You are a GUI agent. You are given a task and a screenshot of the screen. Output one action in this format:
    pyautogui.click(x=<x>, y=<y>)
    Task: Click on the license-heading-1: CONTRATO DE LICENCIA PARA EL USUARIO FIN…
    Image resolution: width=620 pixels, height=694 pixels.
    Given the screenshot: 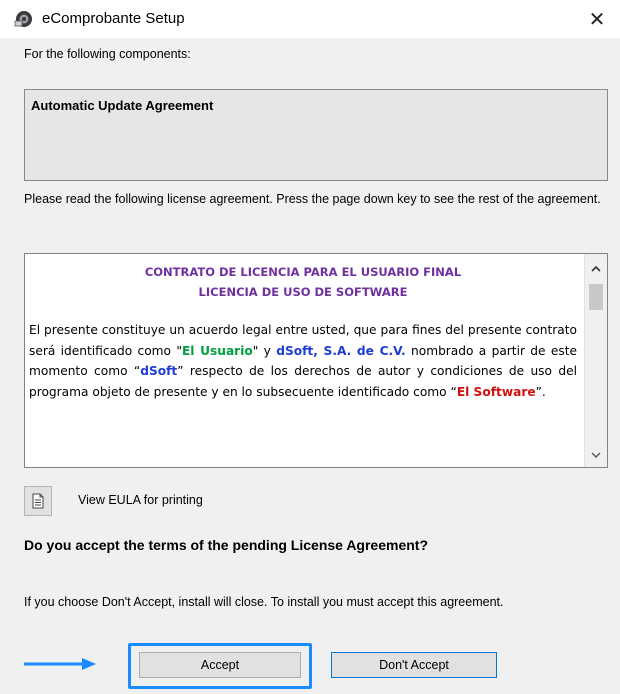 What is the action you would take?
    pyautogui.click(x=303, y=272)
    